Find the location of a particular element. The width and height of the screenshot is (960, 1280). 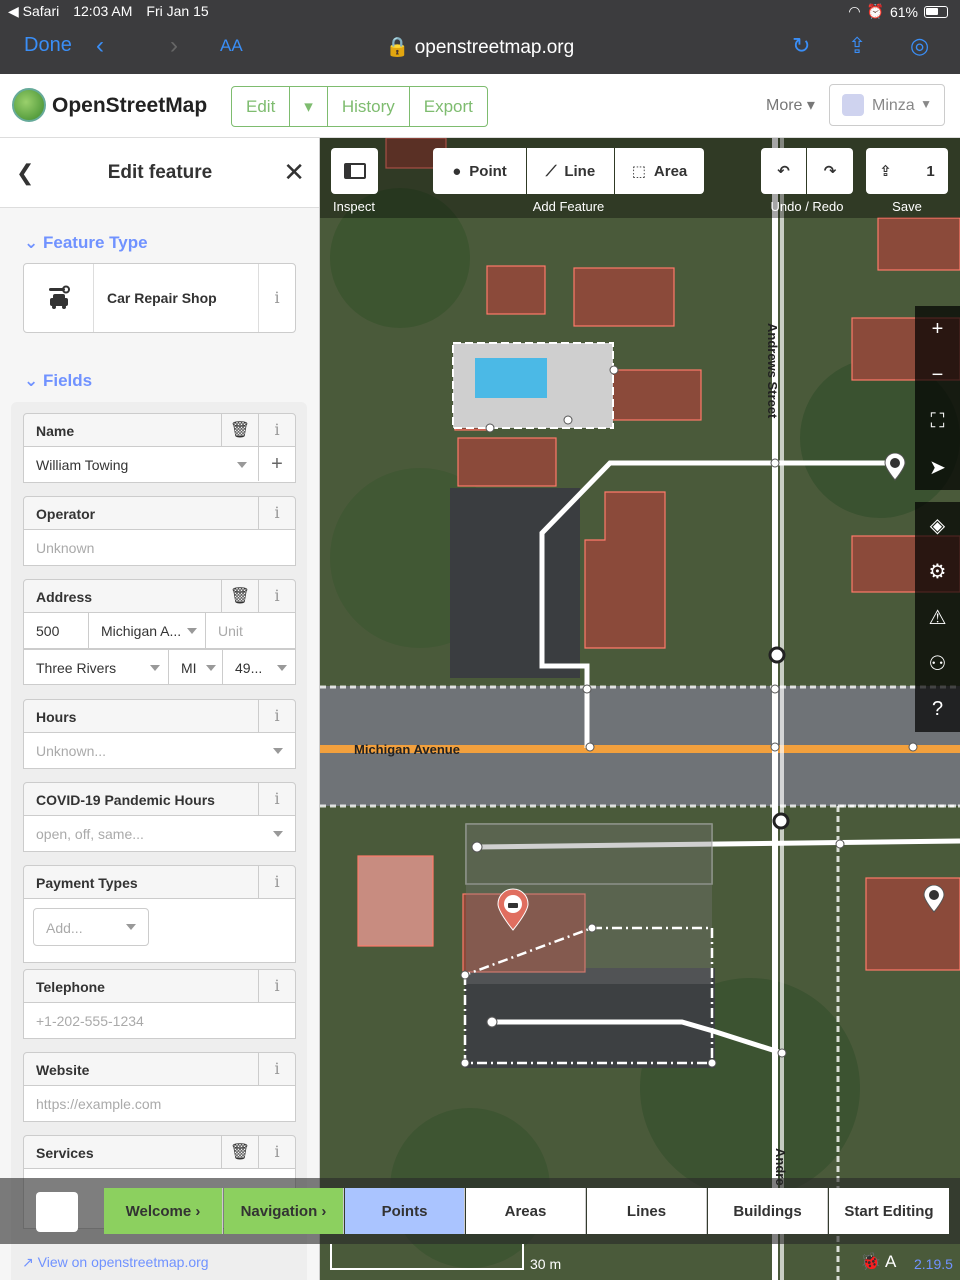

step-label: Areas is located at coordinates (525, 1211).